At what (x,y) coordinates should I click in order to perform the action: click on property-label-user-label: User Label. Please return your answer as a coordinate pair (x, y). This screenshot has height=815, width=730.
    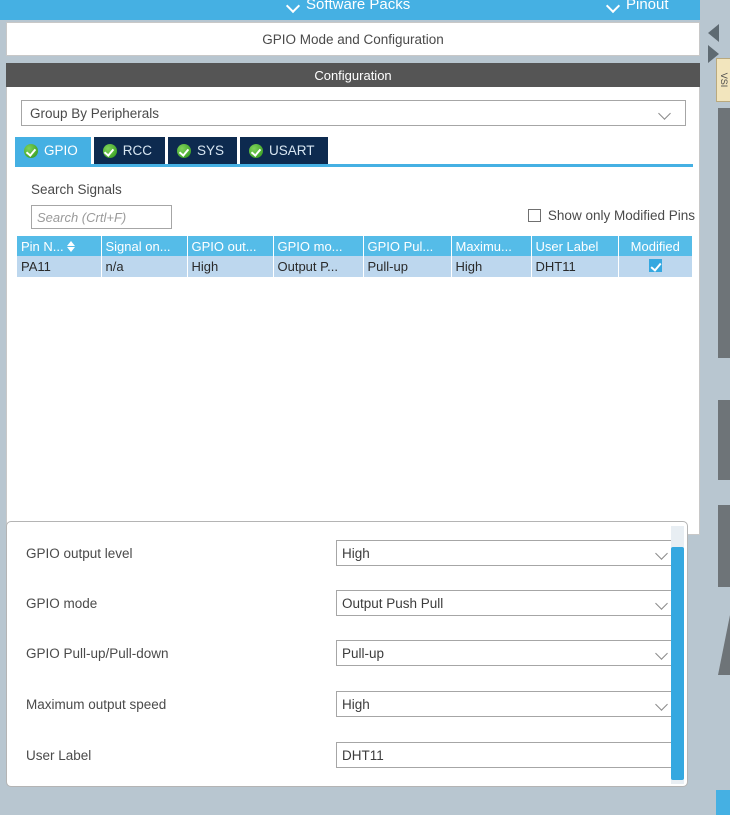
    Looking at the image, I should click on (59, 755).